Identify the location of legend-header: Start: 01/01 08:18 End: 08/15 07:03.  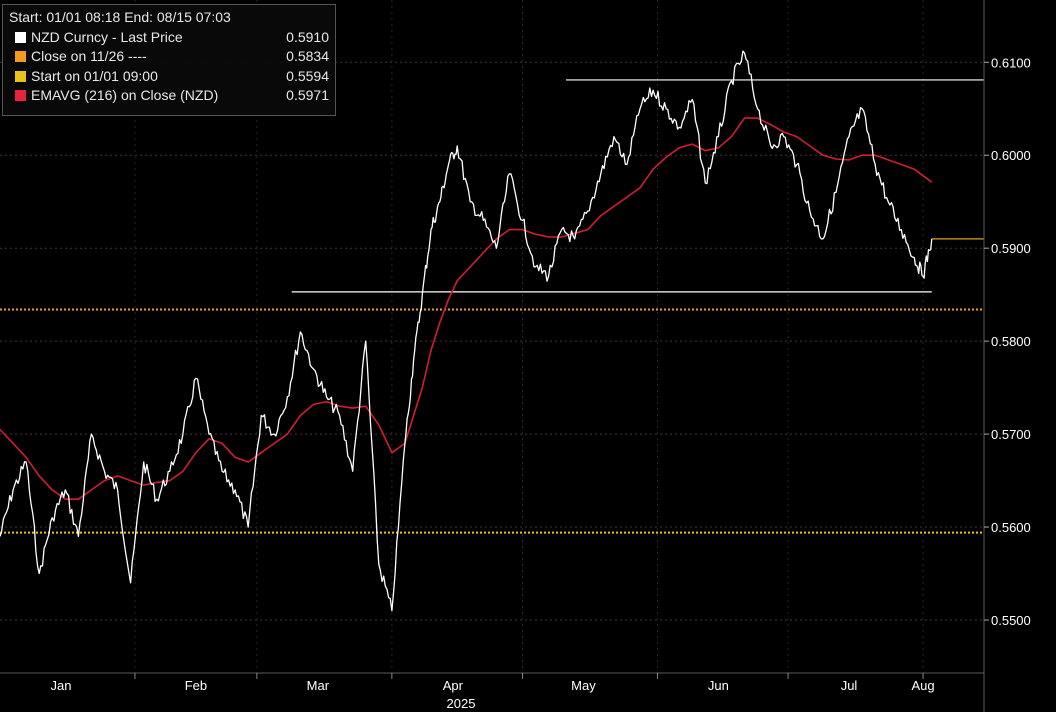
(169, 18).